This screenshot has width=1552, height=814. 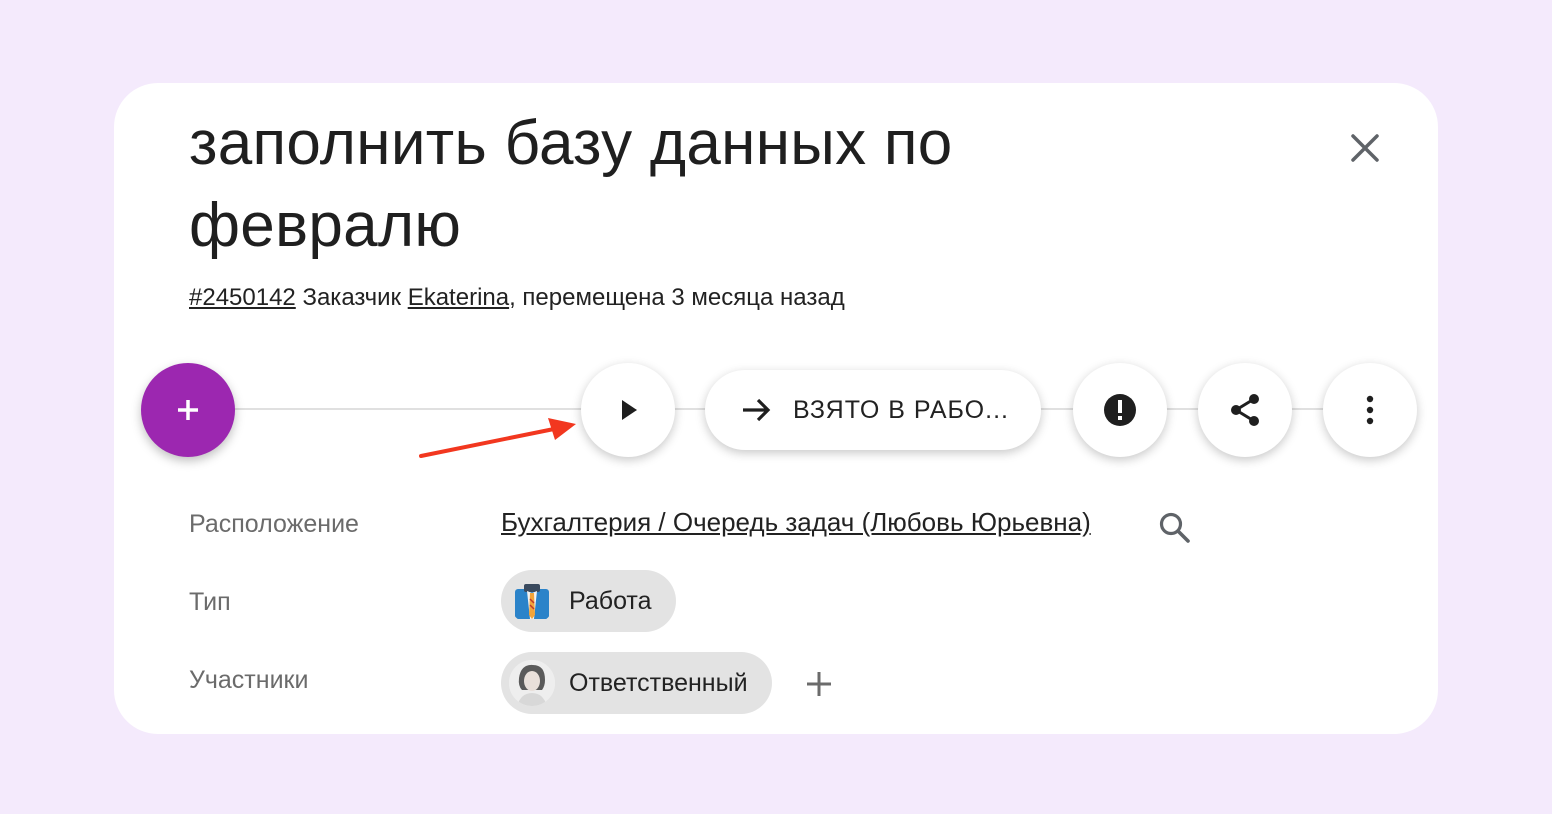 I want to click on participant-chip-label: Ответственный, so click(x=658, y=682).